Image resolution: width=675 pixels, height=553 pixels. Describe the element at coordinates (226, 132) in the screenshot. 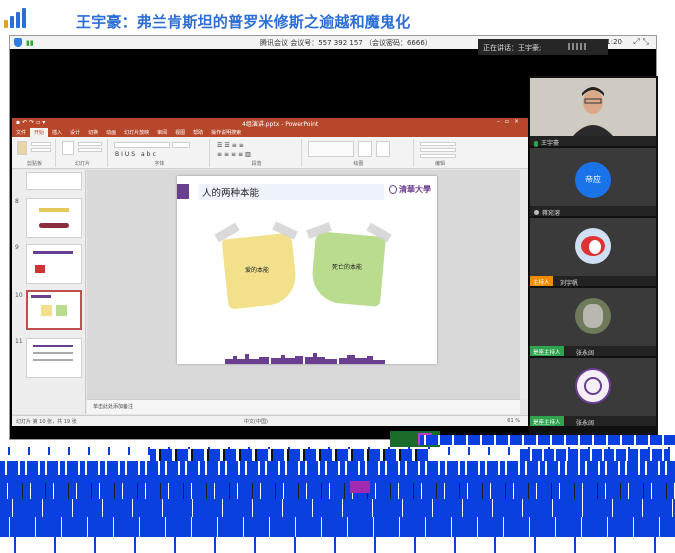

I see `tab-search: 操作说明搜索` at that location.